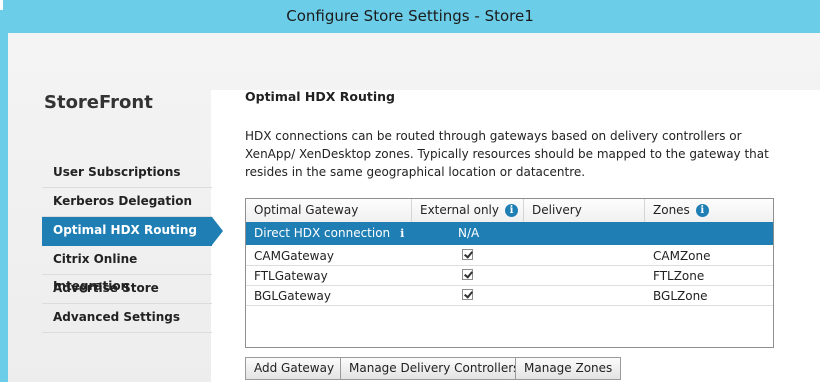 The height and width of the screenshot is (382, 820). I want to click on column-label: Optimal Gateway, so click(306, 210).